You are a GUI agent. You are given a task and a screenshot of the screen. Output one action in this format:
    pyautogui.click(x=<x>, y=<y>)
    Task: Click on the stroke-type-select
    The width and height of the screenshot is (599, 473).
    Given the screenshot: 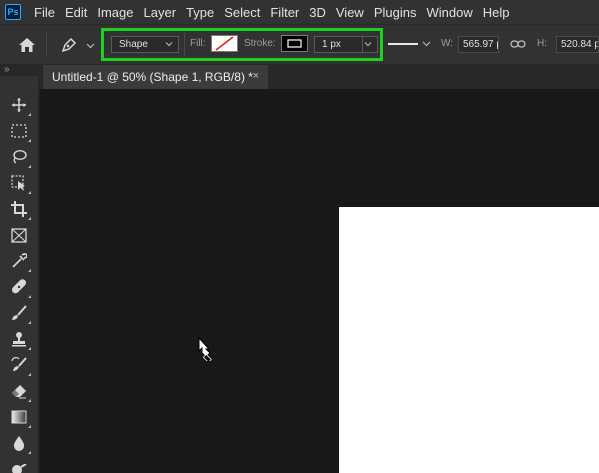 What is the action you would take?
    pyautogui.click(x=410, y=44)
    